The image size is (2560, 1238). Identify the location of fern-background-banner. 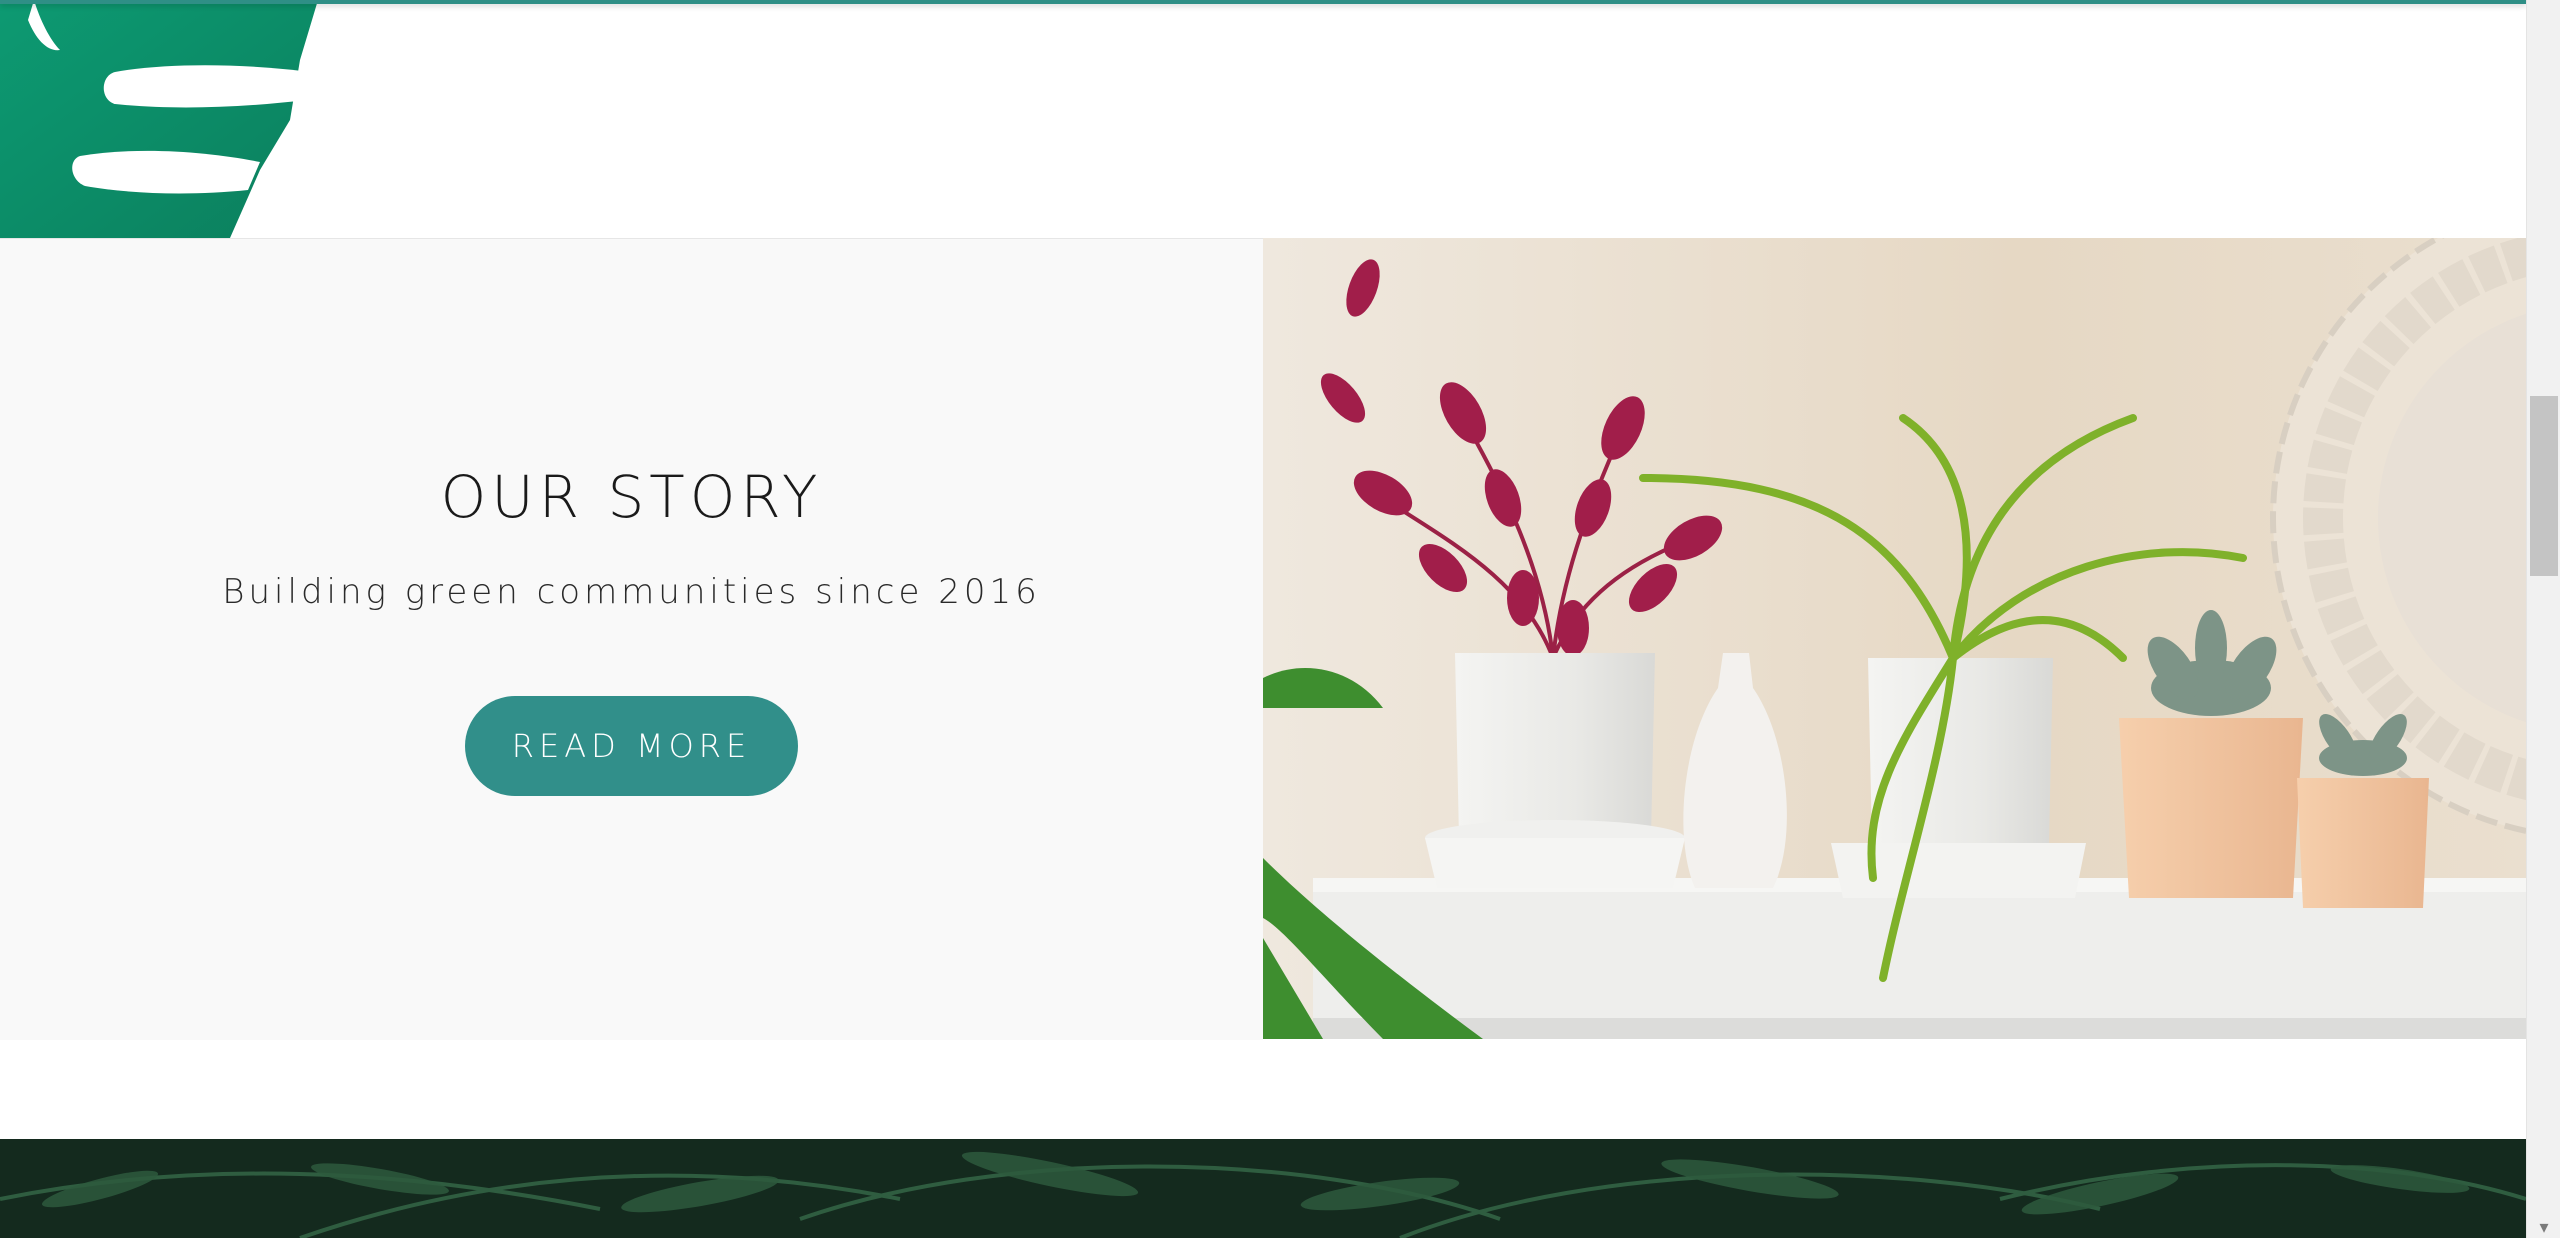
(1263, 1188).